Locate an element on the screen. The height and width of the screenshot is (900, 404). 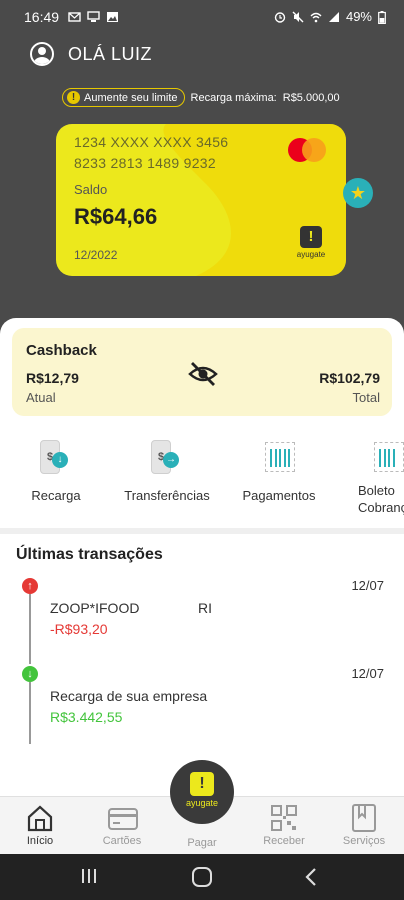
nav-label: Receber is located at coordinates (284, 841).